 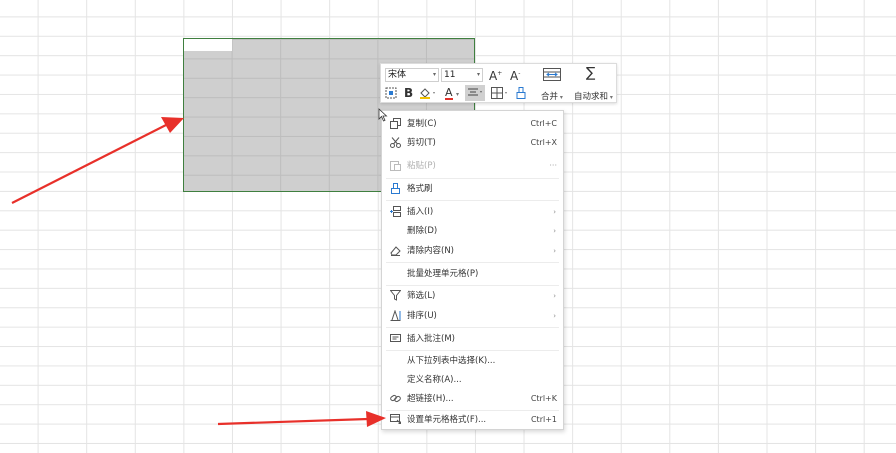 I want to click on bold-button: B, so click(x=408, y=93).